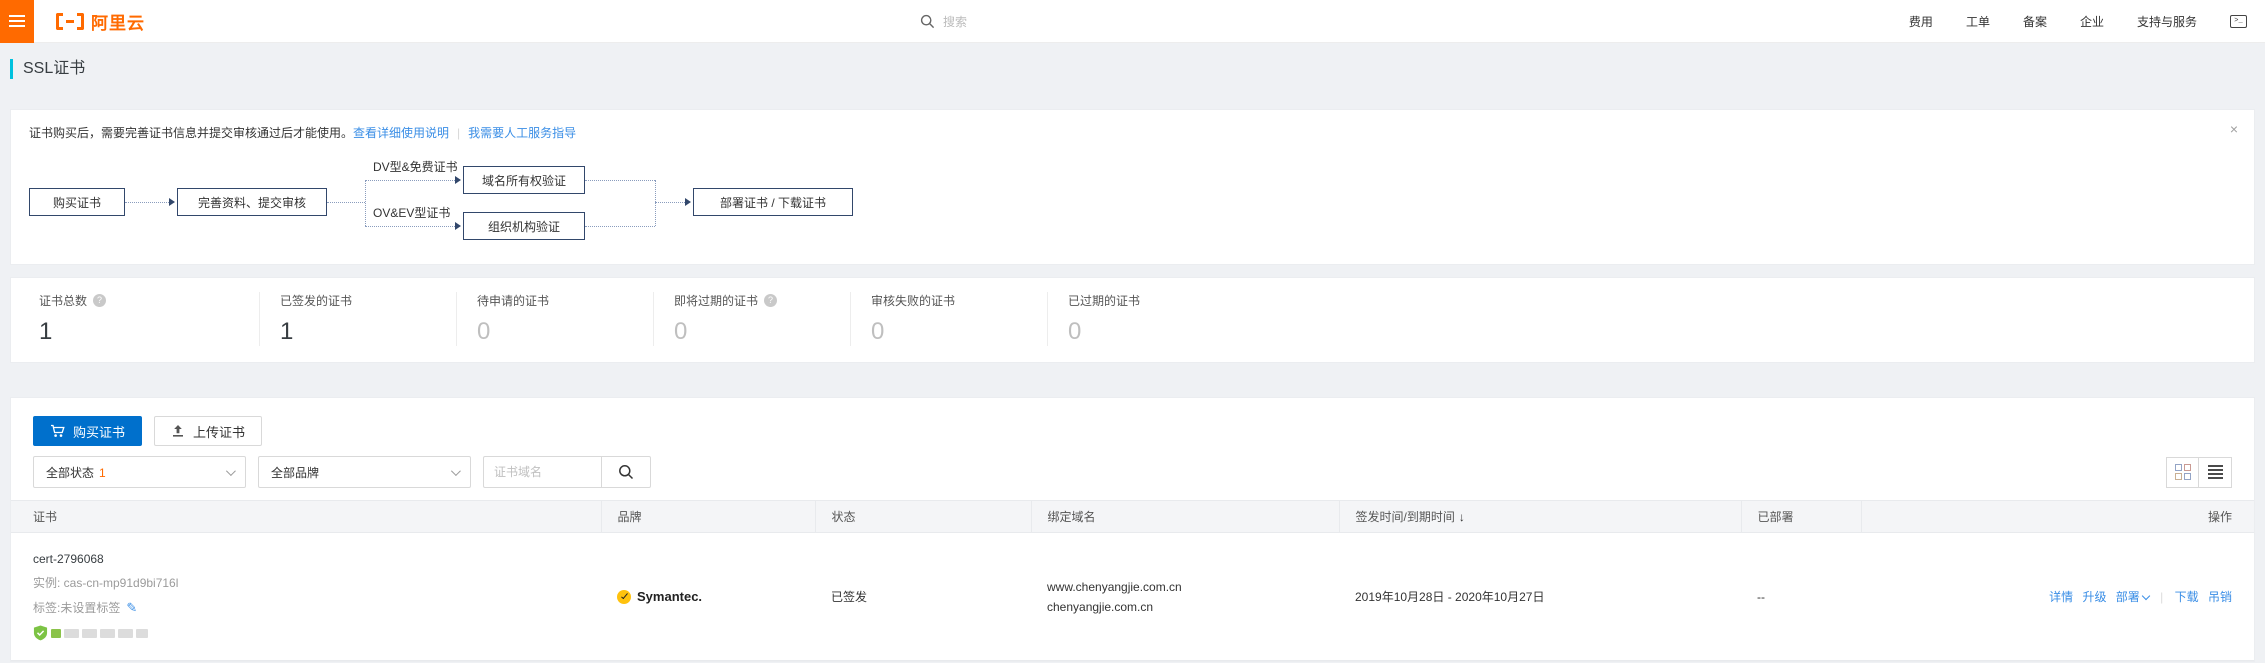 This screenshot has height=663, width=2265. Describe the element at coordinates (1114, 586) in the screenshot. I see `bound-domain-1: www.chenyangjie.com.cn` at that location.